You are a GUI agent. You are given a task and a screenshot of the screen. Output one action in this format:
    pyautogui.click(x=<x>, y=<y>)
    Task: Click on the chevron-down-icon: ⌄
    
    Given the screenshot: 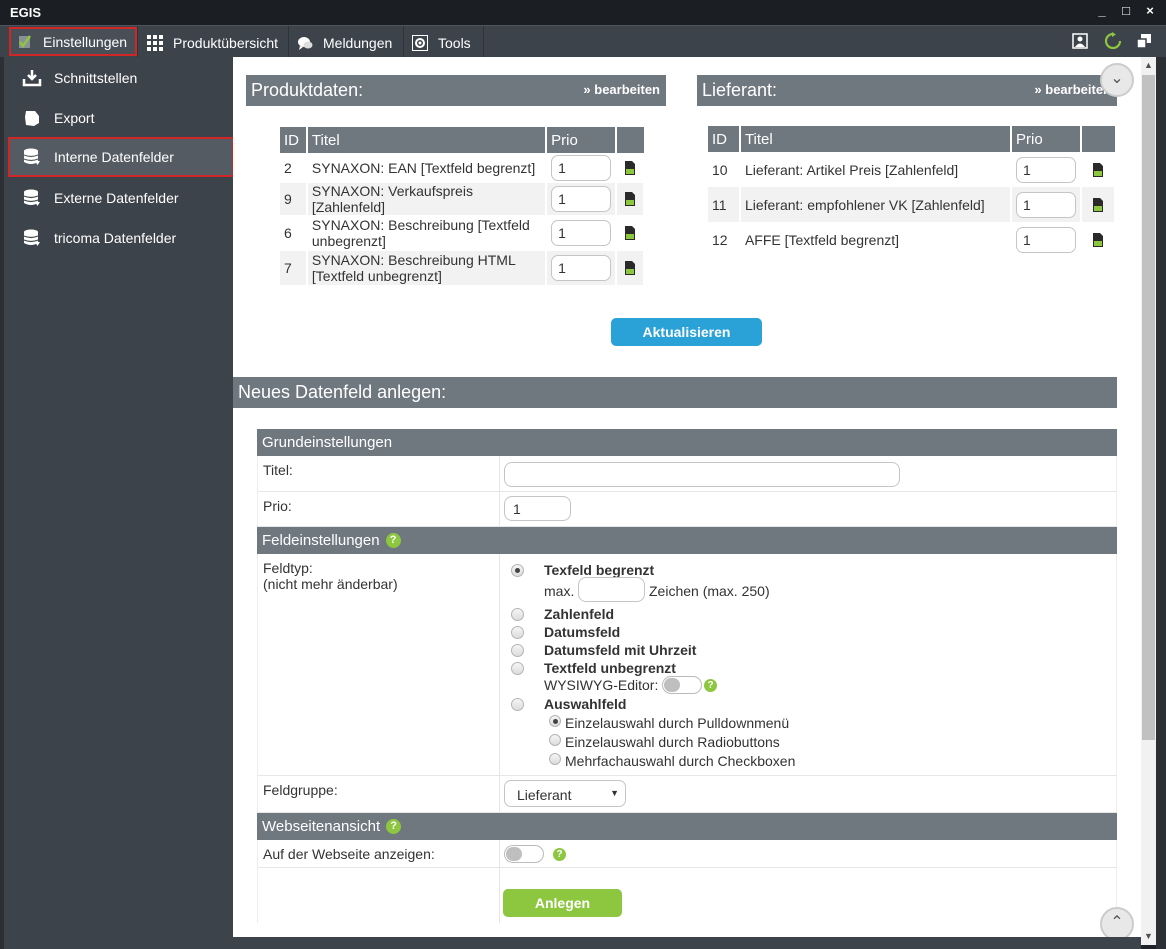 What is the action you would take?
    pyautogui.click(x=1117, y=78)
    